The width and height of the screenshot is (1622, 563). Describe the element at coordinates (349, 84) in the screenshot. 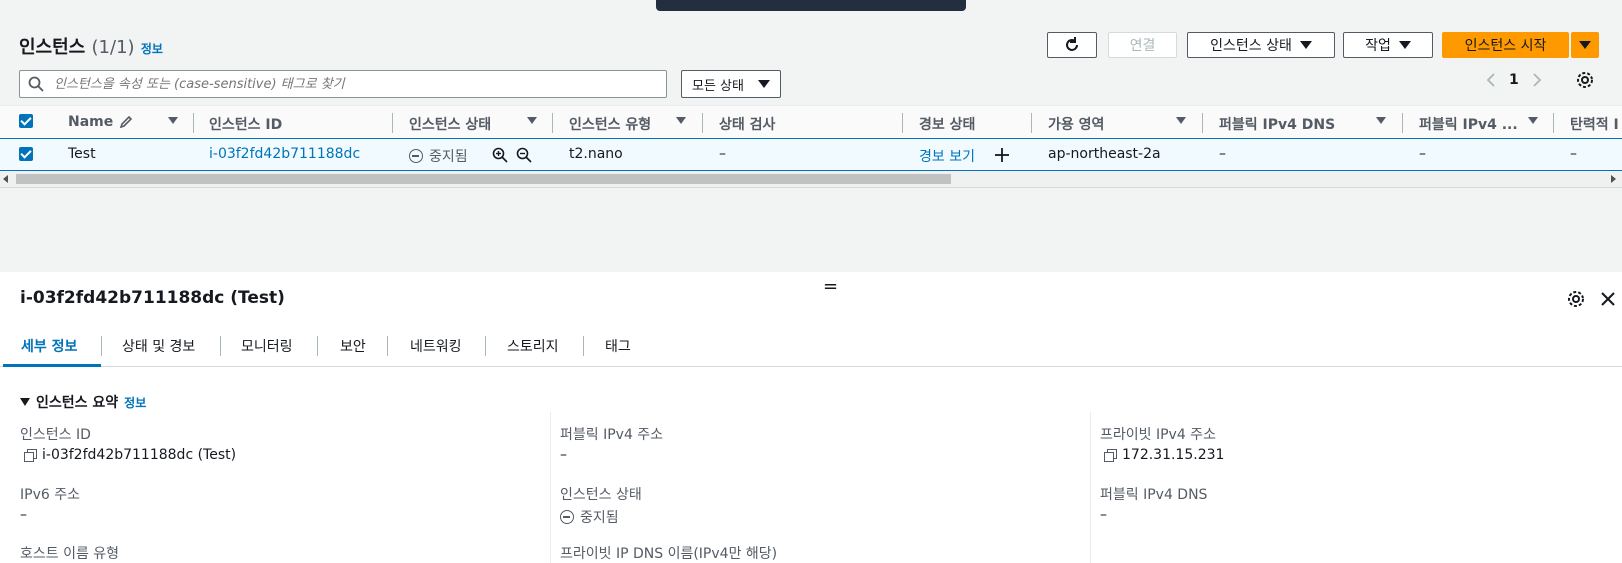

I see `search-input` at that location.